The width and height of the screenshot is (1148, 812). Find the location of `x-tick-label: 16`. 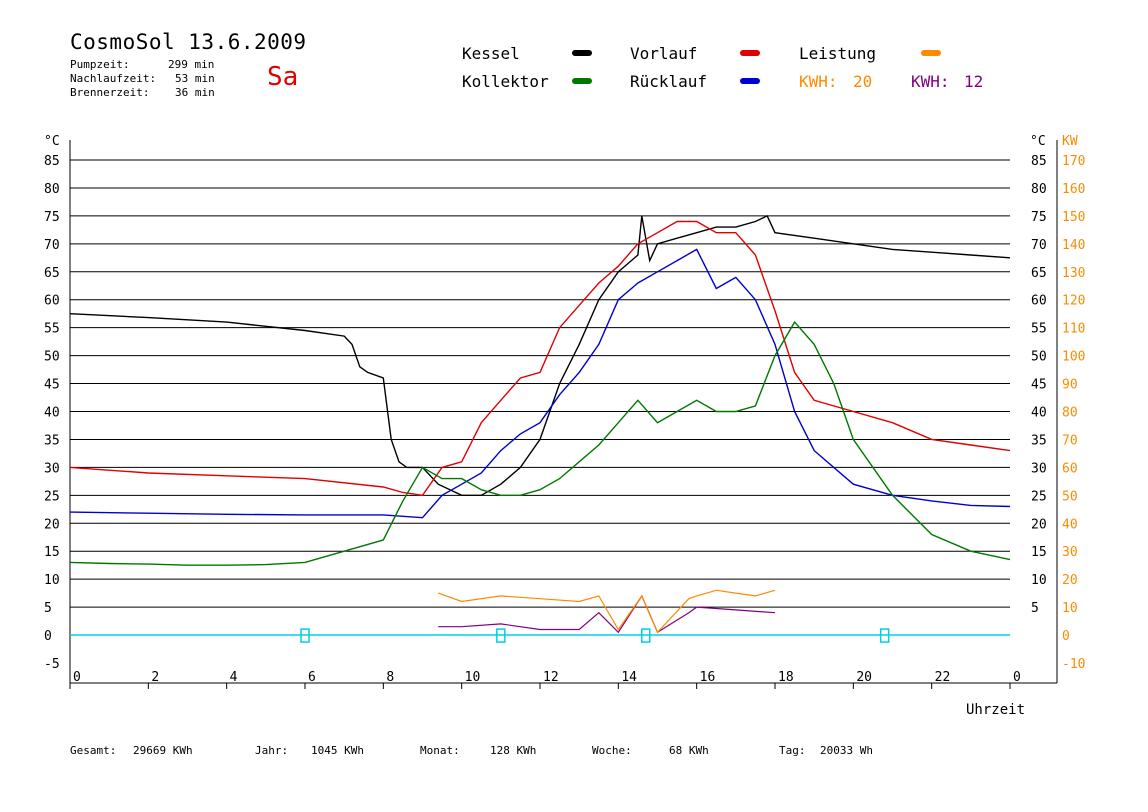

x-tick-label: 16 is located at coordinates (708, 677).